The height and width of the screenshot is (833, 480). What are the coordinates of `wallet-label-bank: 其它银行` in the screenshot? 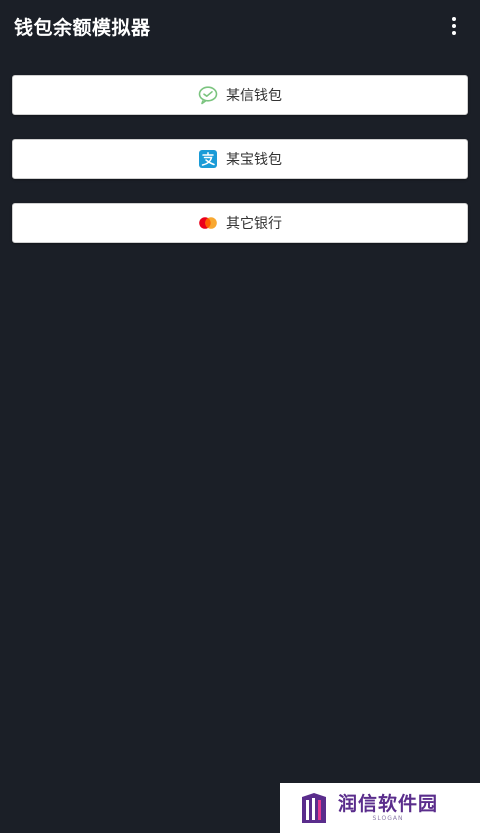 It's located at (254, 224).